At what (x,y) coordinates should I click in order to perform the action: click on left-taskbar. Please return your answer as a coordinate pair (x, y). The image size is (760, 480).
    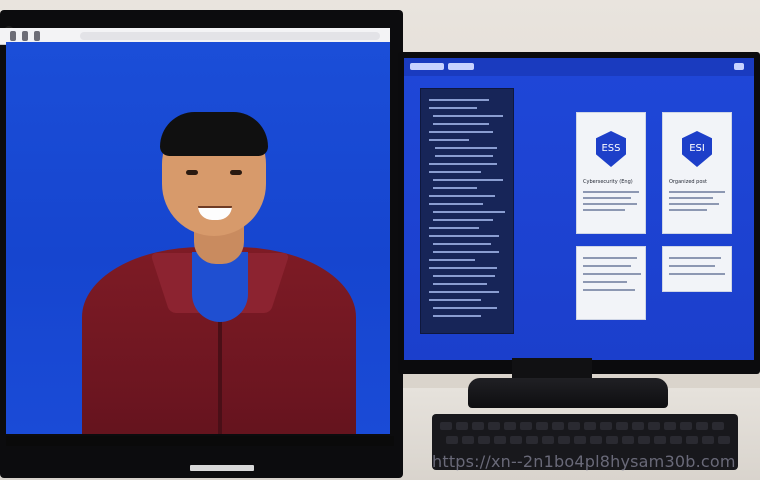
    Looking at the image, I should click on (200, 441).